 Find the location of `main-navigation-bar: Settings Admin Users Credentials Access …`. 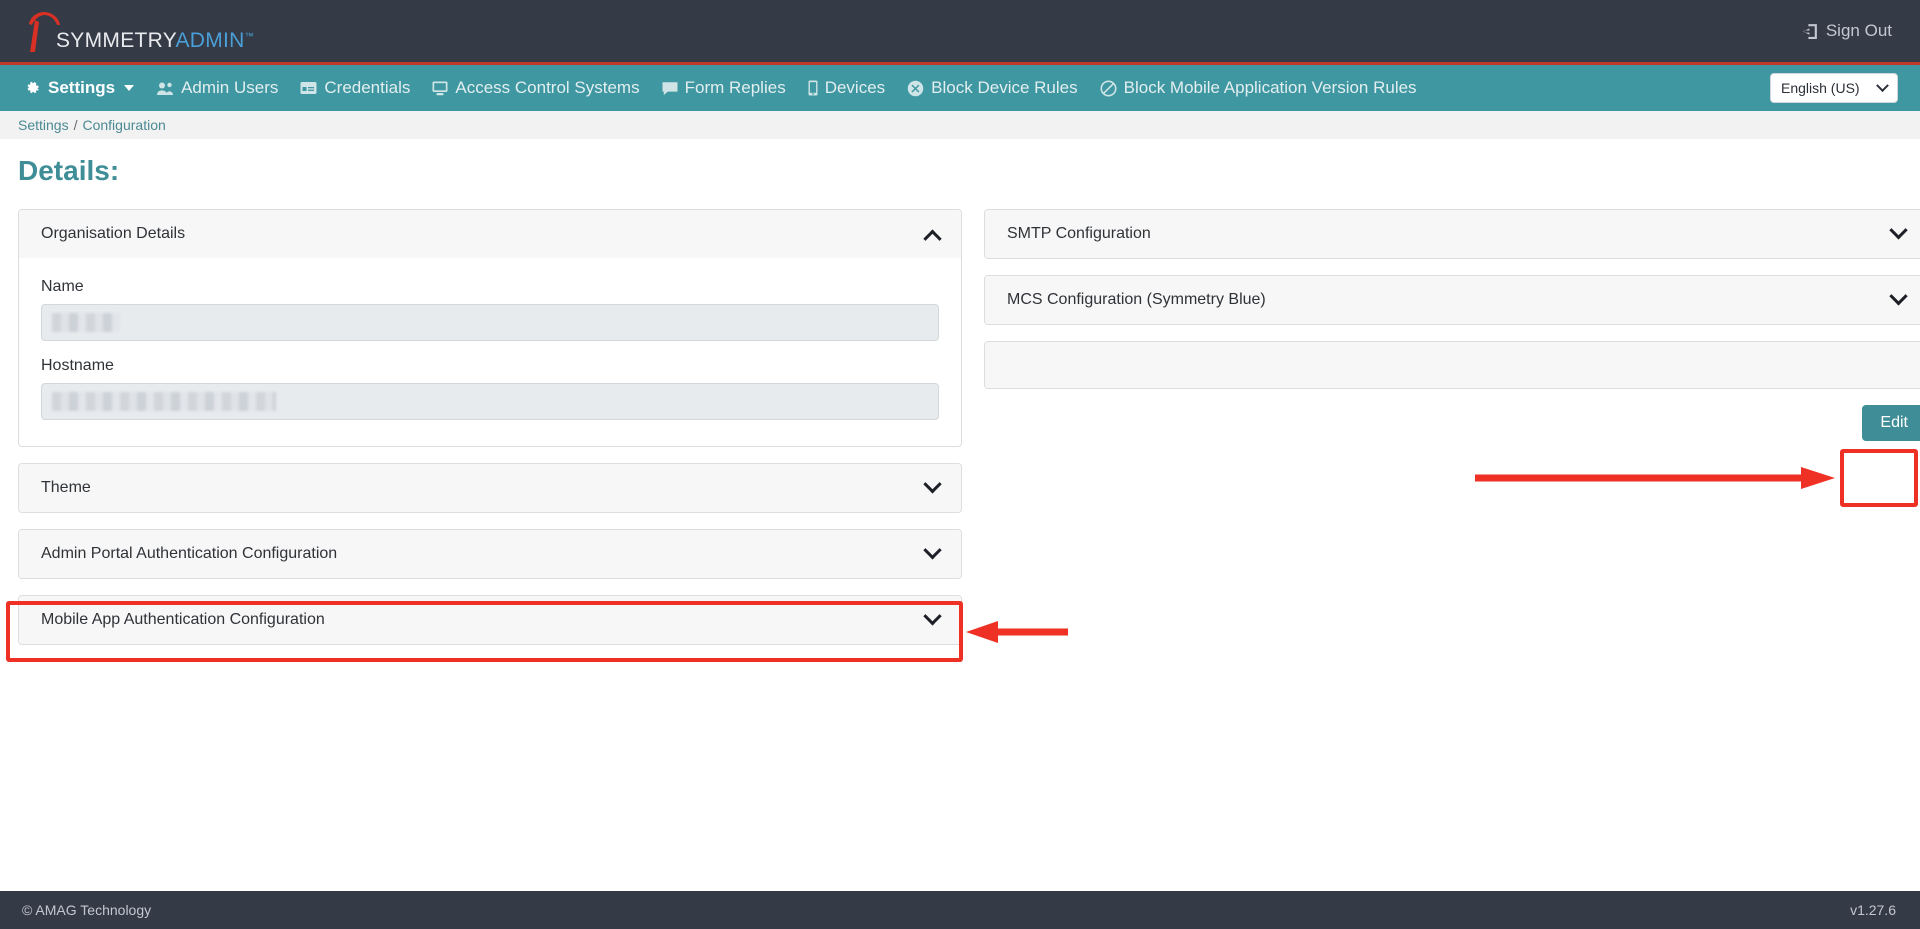

main-navigation-bar: Settings Admin Users Credentials Access … is located at coordinates (960, 88).